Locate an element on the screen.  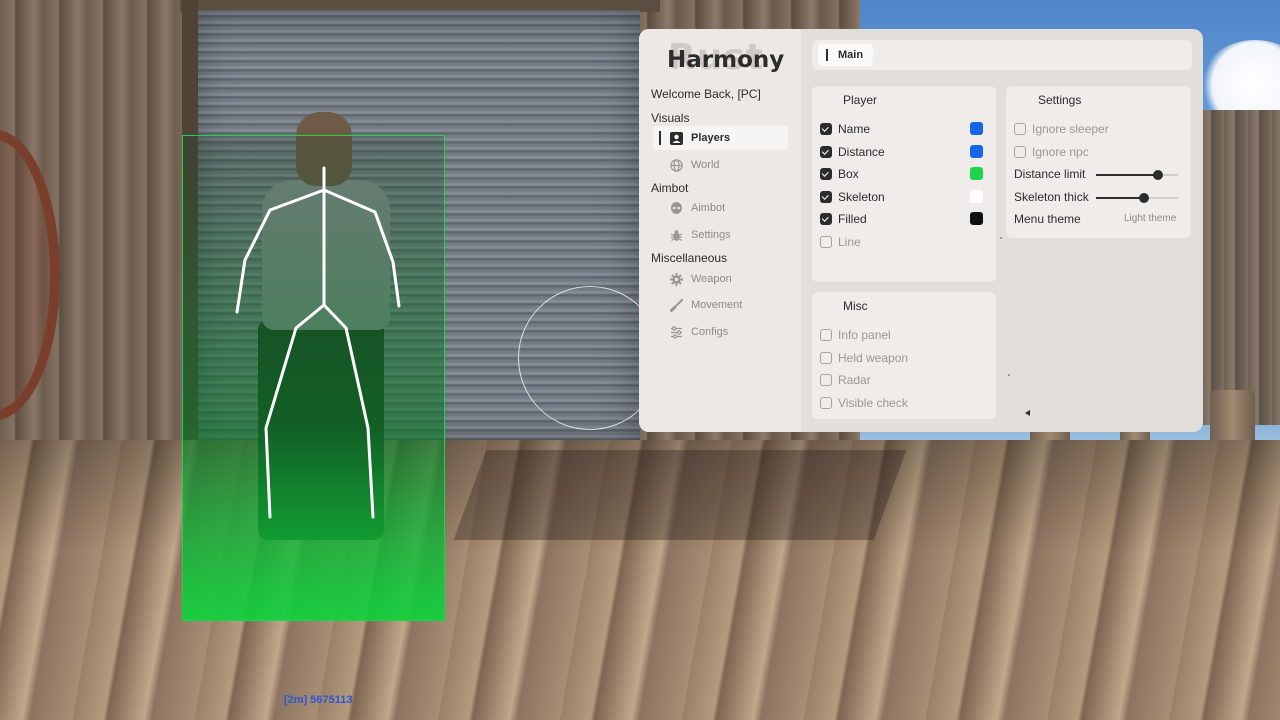
slider-skeleton-thick is located at coordinates (1137, 198).